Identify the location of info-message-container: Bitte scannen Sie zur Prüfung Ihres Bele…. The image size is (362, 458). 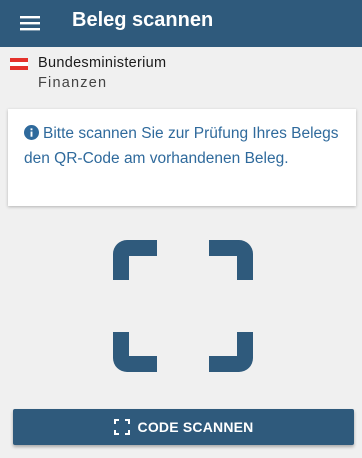
(184, 146).